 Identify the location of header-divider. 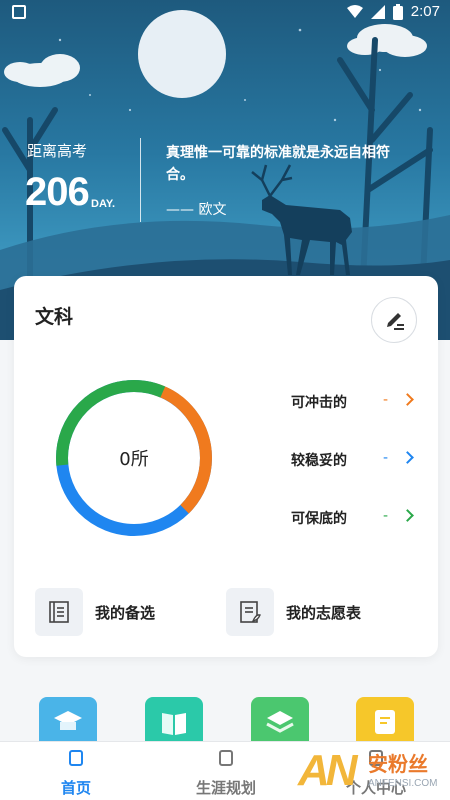
(140, 180).